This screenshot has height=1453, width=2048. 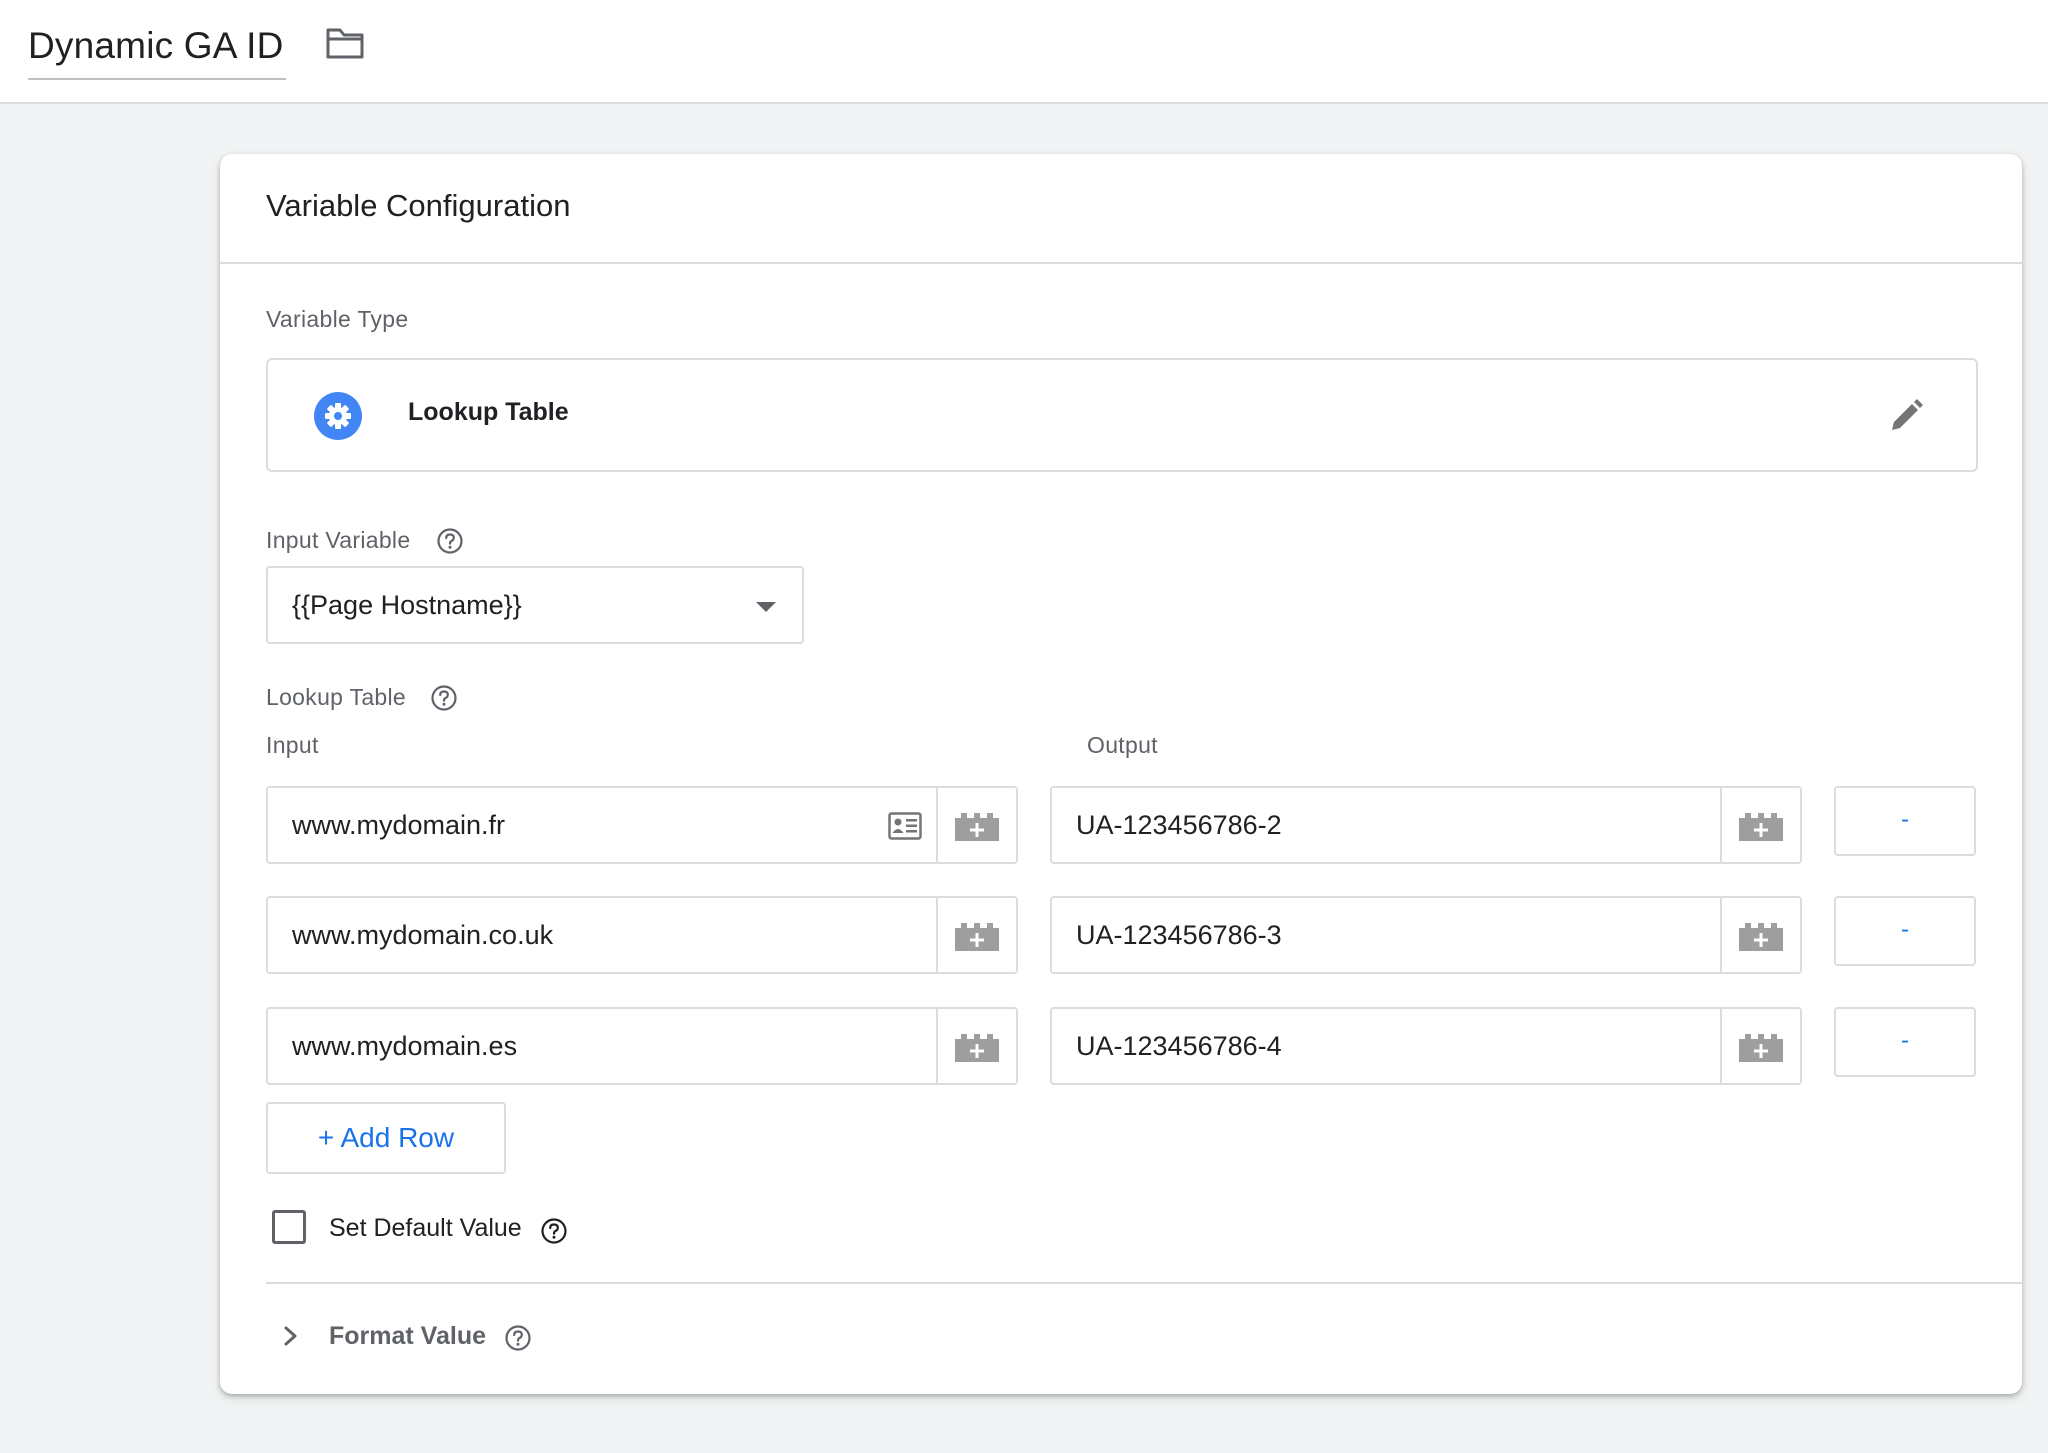 What do you see at coordinates (338, 540) in the screenshot?
I see `input-variable-label: Input Variable` at bounding box center [338, 540].